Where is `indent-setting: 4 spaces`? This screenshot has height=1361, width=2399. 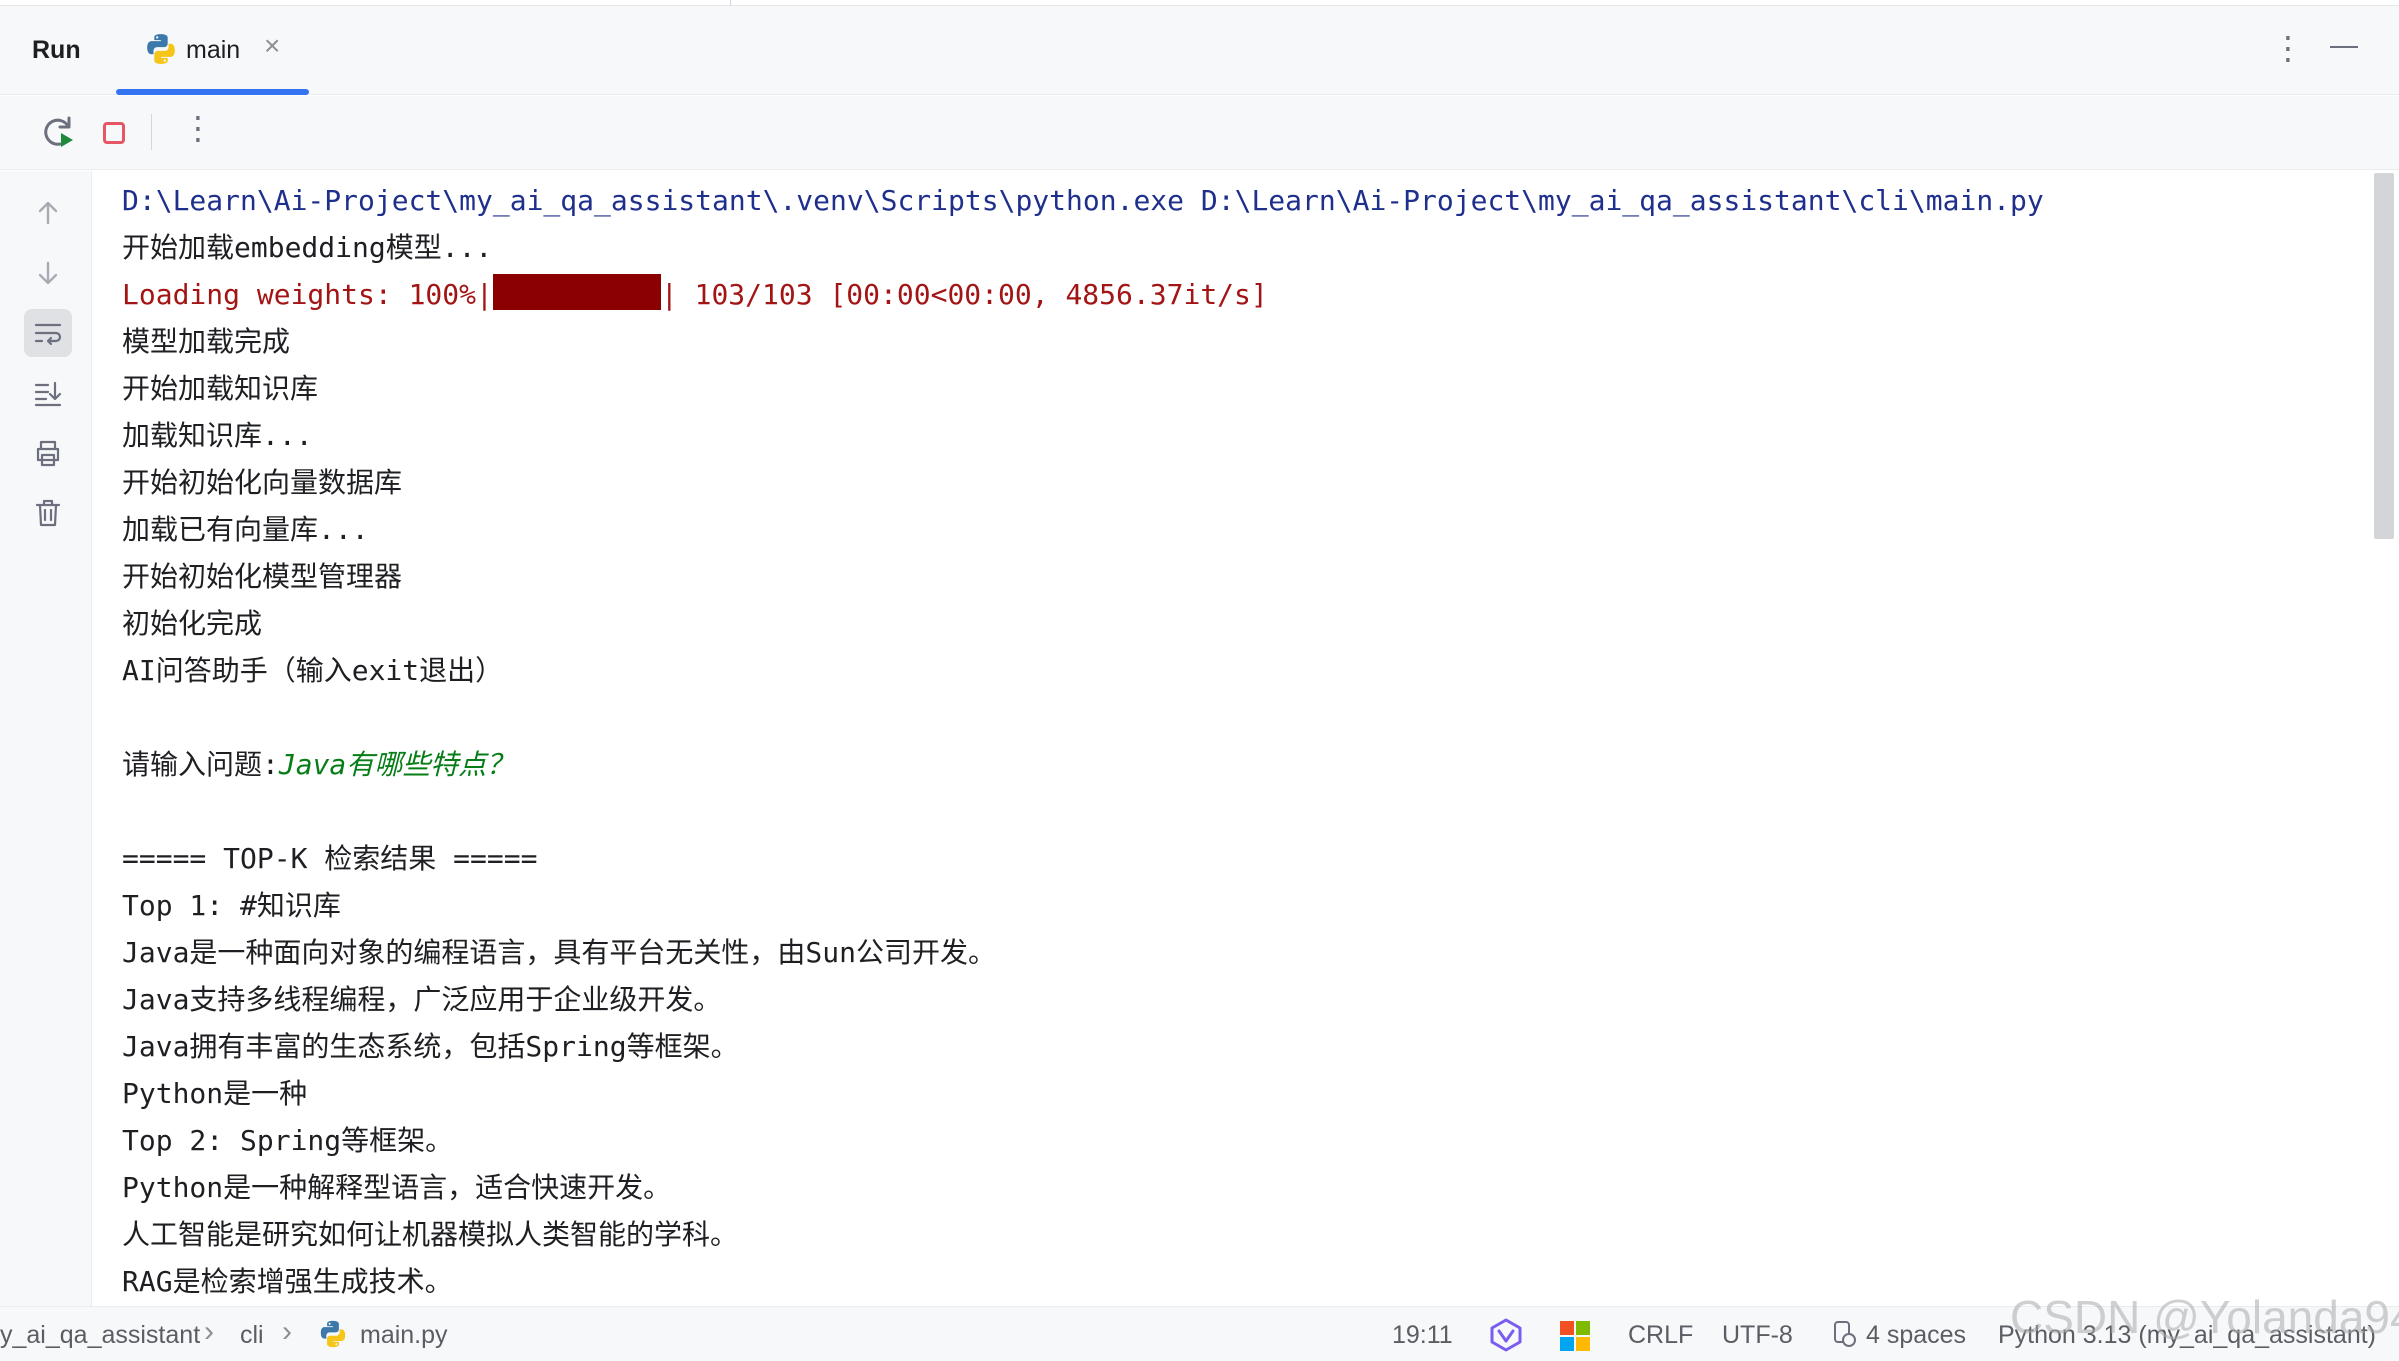
indent-setting: 4 spaces is located at coordinates (1916, 1335).